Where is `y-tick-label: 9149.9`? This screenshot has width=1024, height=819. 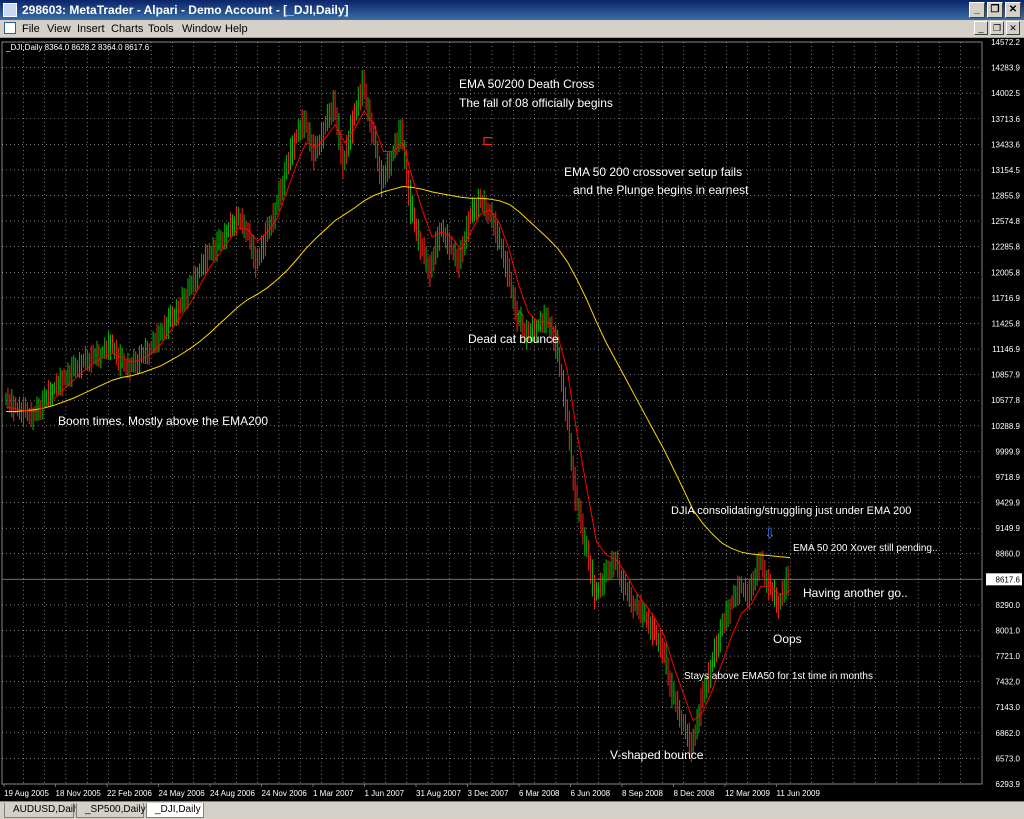 y-tick-label: 9149.9 is located at coordinates (1008, 528).